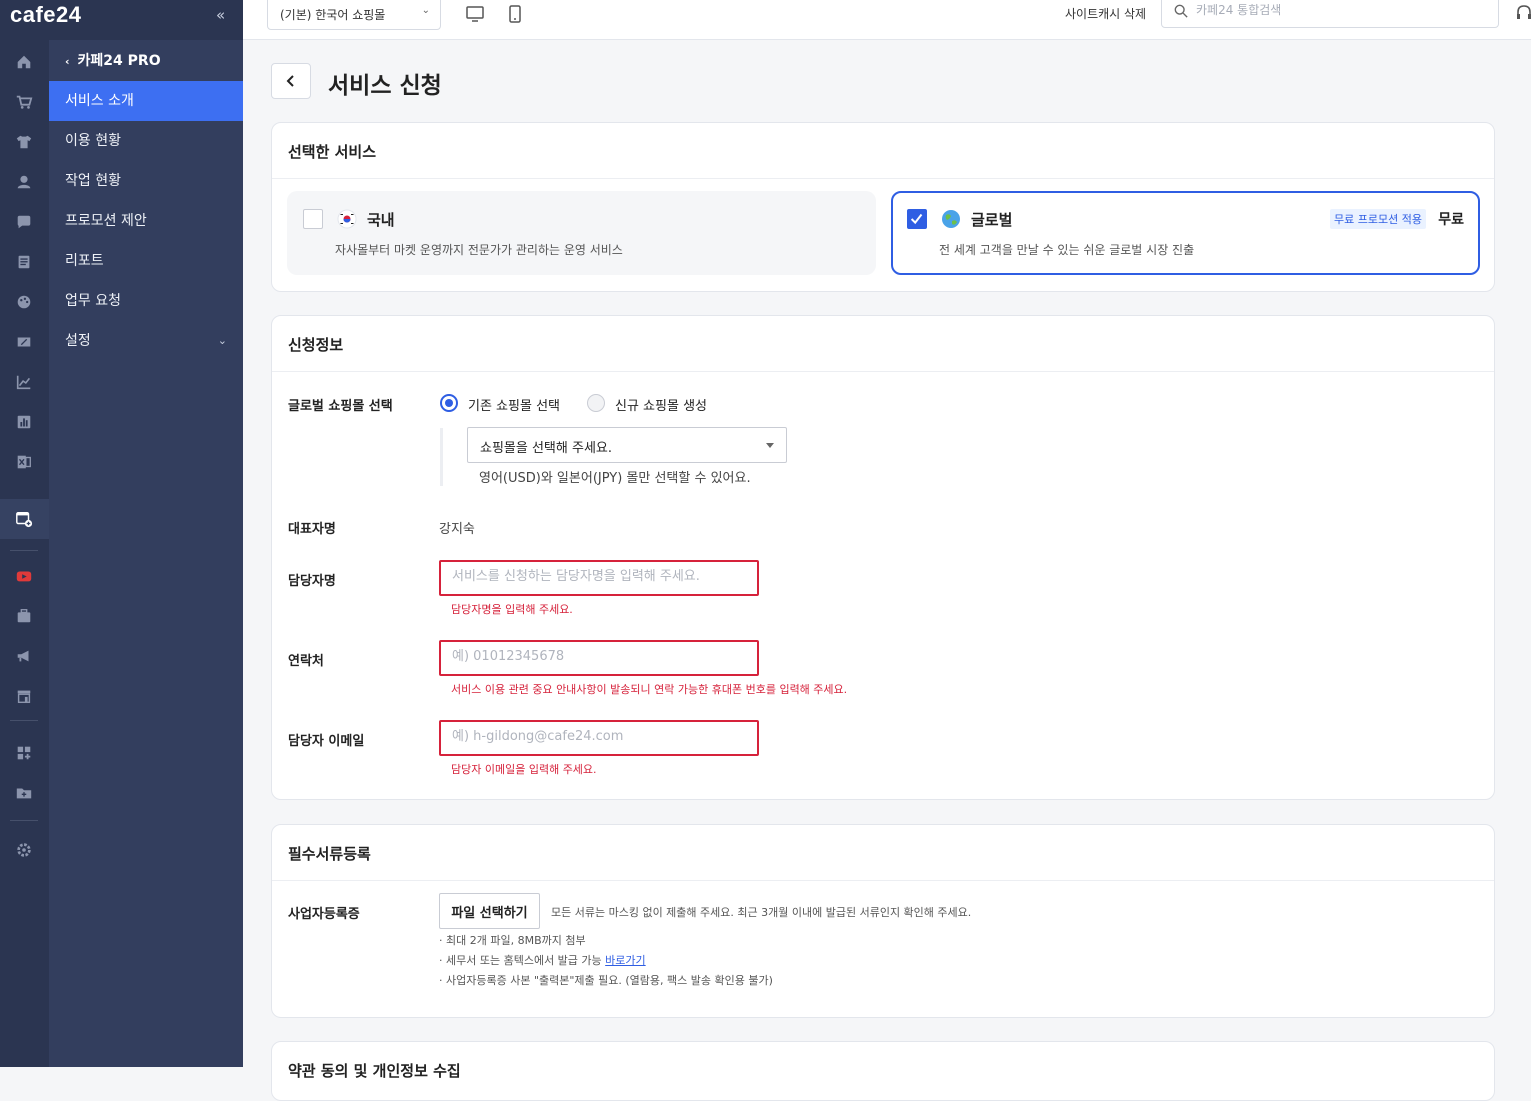 The width and height of the screenshot is (1531, 1101). Describe the element at coordinates (46, 15) in the screenshot. I see `cafe24-logo: cafe24` at that location.